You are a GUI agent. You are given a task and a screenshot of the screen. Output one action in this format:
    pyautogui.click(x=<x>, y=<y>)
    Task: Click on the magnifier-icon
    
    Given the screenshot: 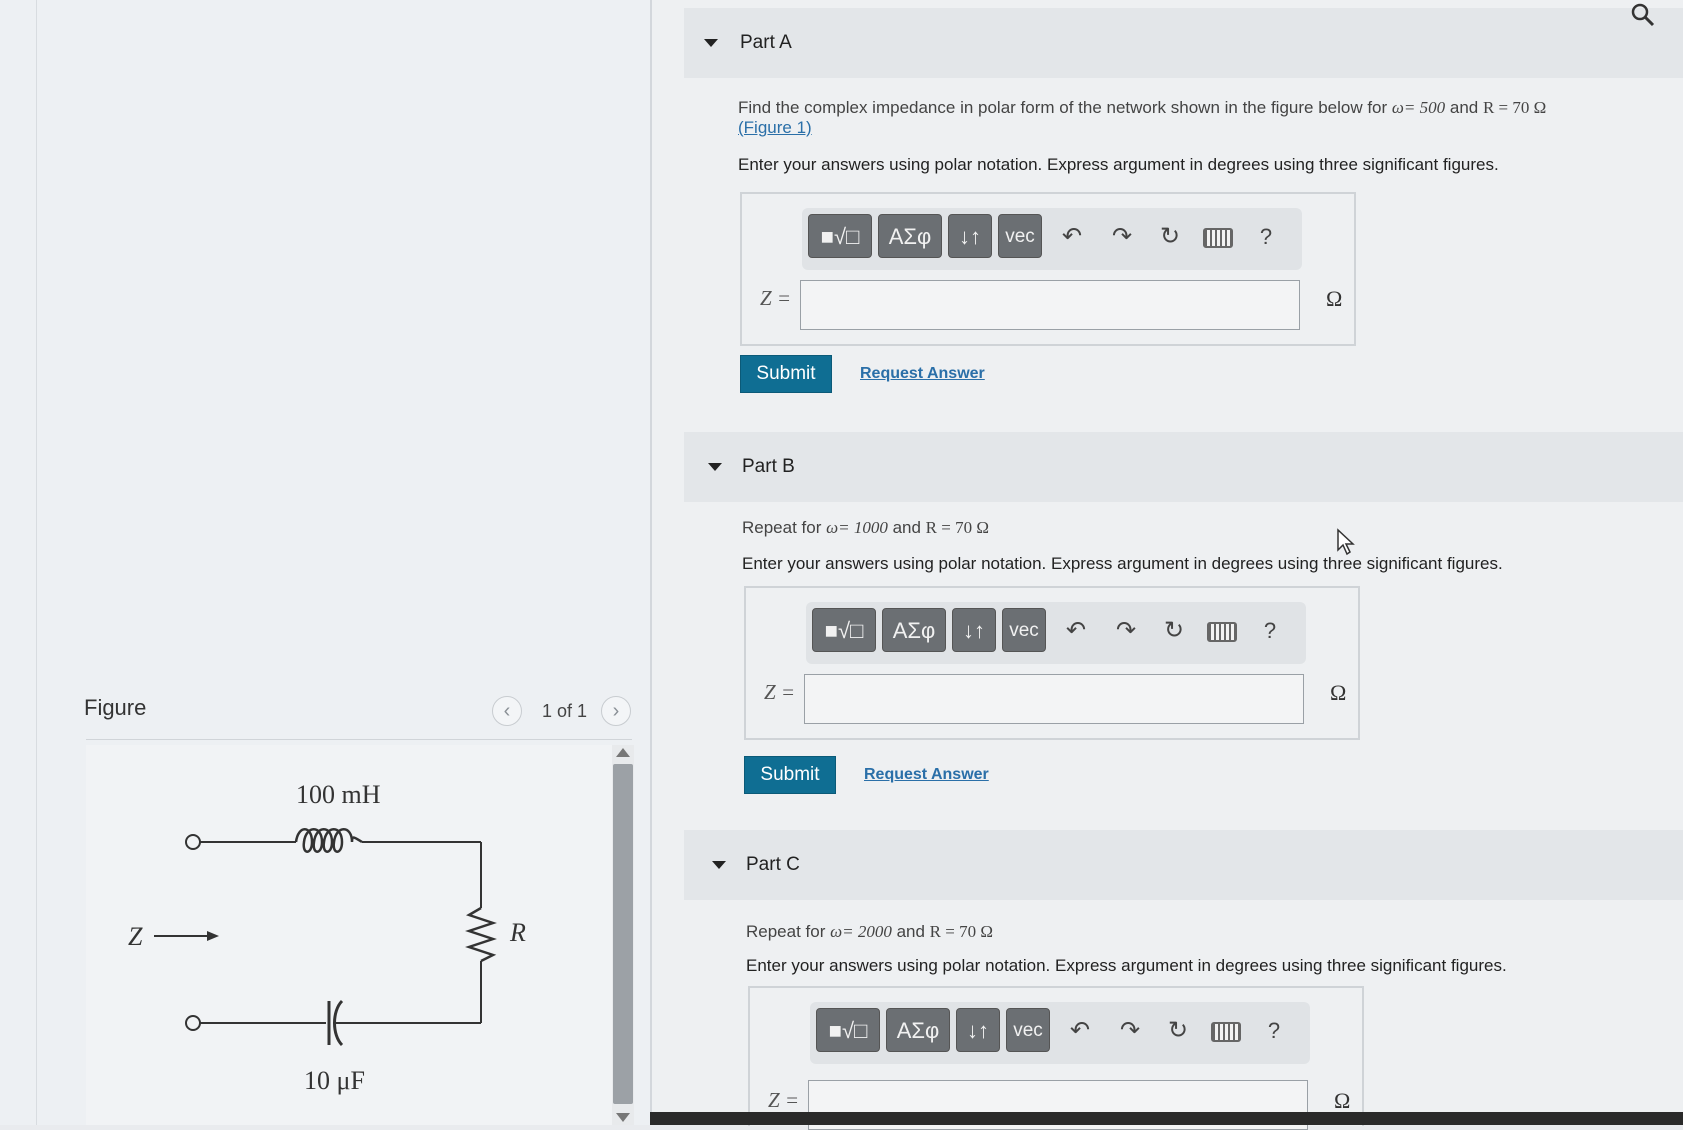 What is the action you would take?
    pyautogui.click(x=1643, y=18)
    